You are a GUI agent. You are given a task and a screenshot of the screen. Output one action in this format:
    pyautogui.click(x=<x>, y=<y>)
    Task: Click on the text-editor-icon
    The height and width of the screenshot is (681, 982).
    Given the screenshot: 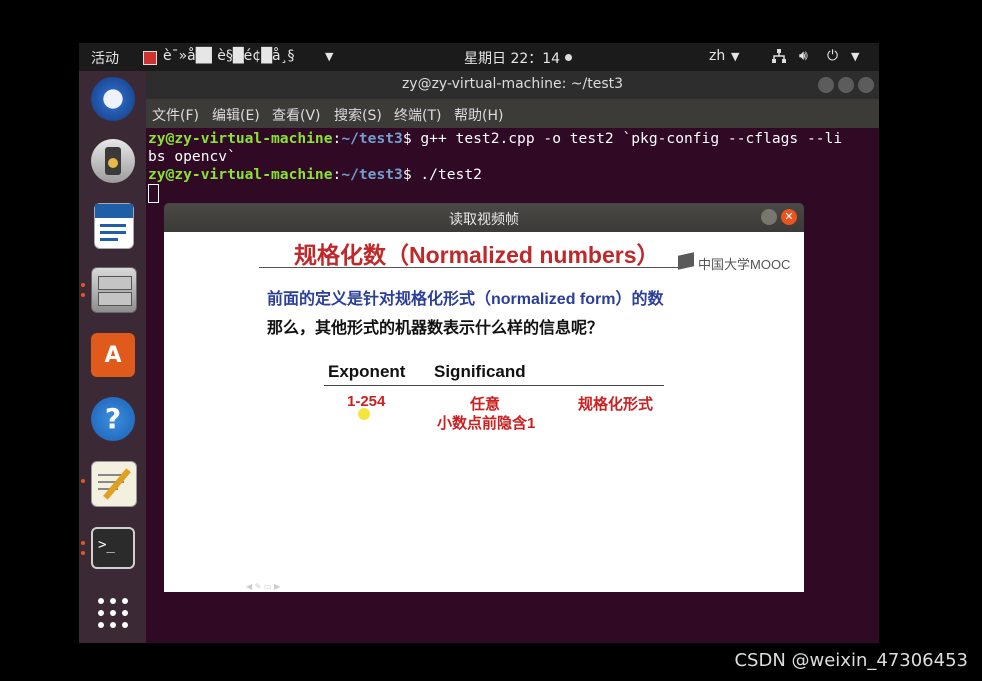 What is the action you would take?
    pyautogui.click(x=114, y=484)
    